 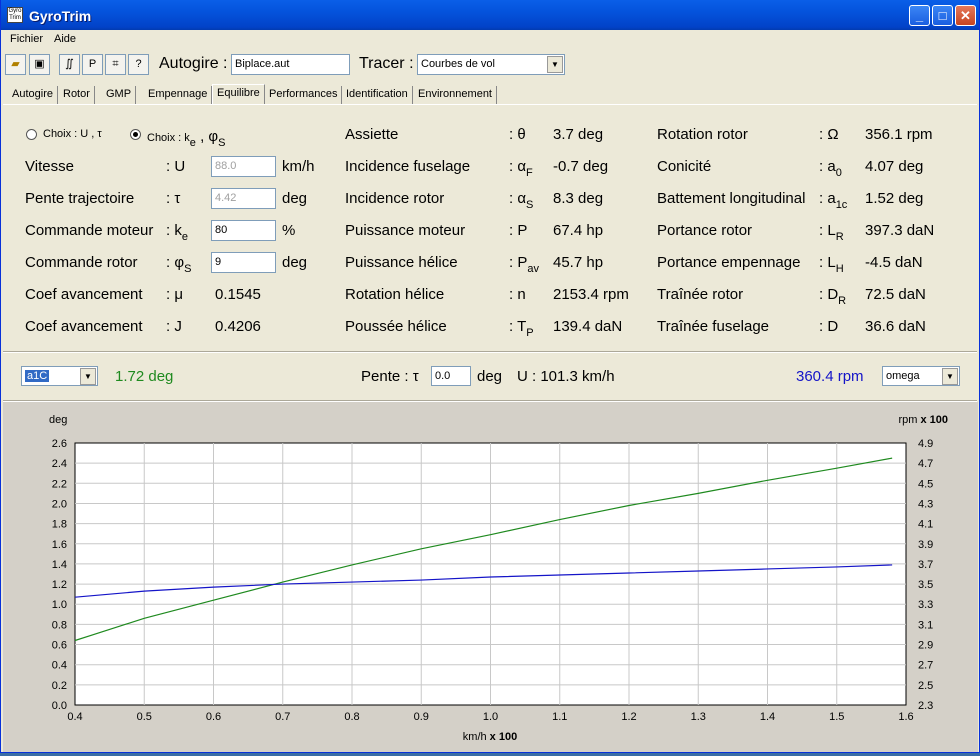 What do you see at coordinates (65, 39) in the screenshot?
I see `menu-aide: Aide` at bounding box center [65, 39].